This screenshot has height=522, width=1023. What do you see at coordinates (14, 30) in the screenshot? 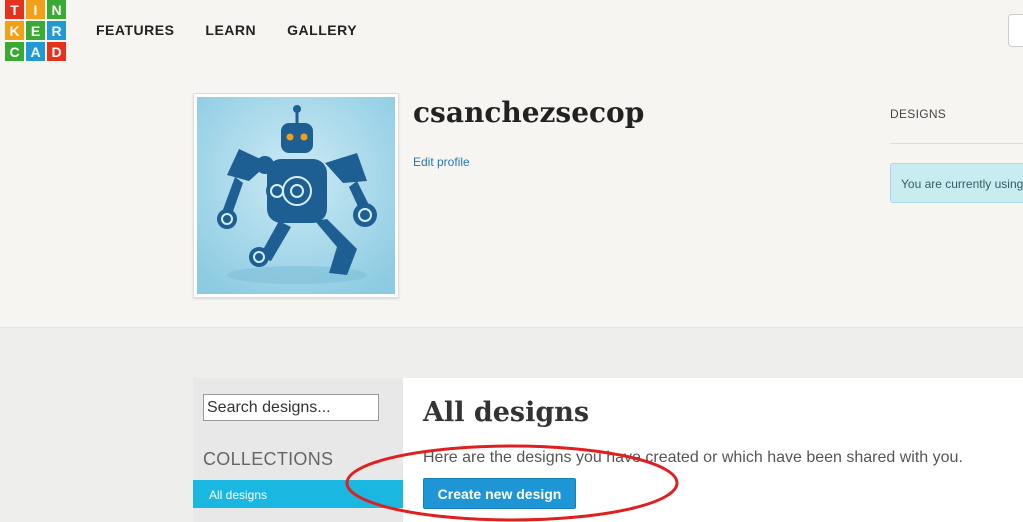
I see `logo-letter: K` at bounding box center [14, 30].